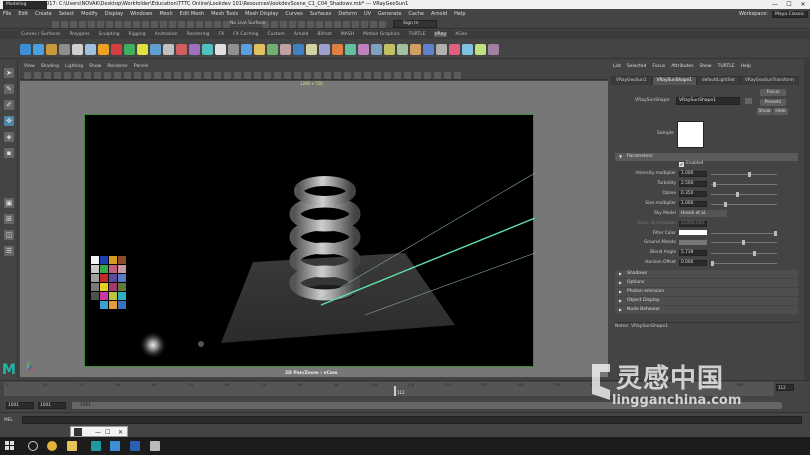  Describe the element at coordinates (617, 66) in the screenshot. I see `attribute-editor-menu-item: List` at that location.